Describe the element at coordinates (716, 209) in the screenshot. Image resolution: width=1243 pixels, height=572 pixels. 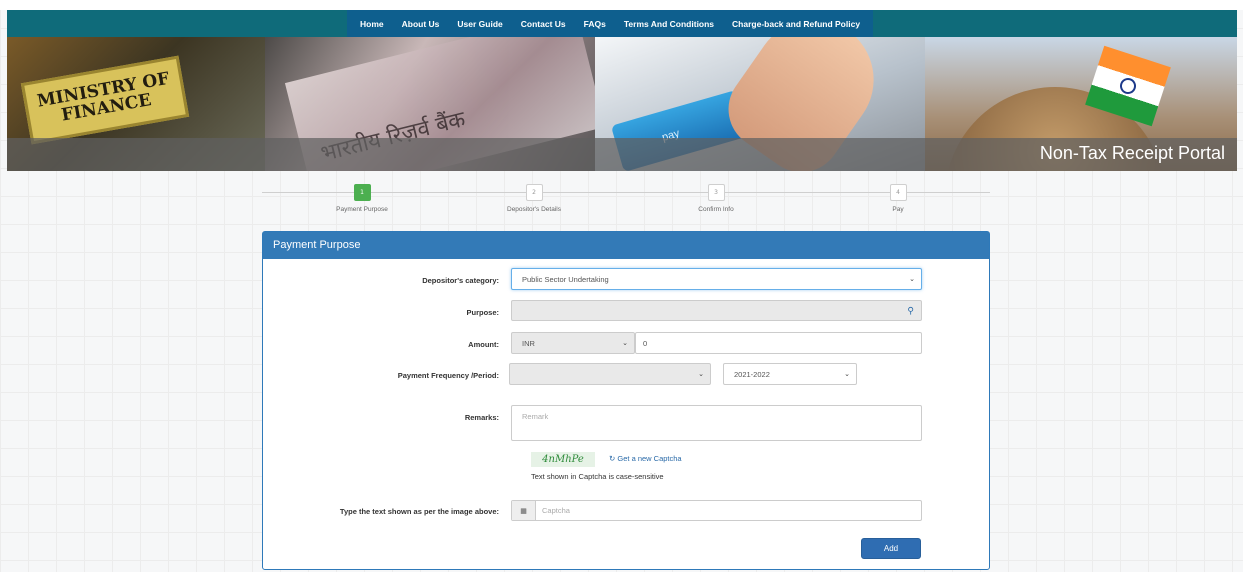
I see `step-label: Confirm Info` at that location.